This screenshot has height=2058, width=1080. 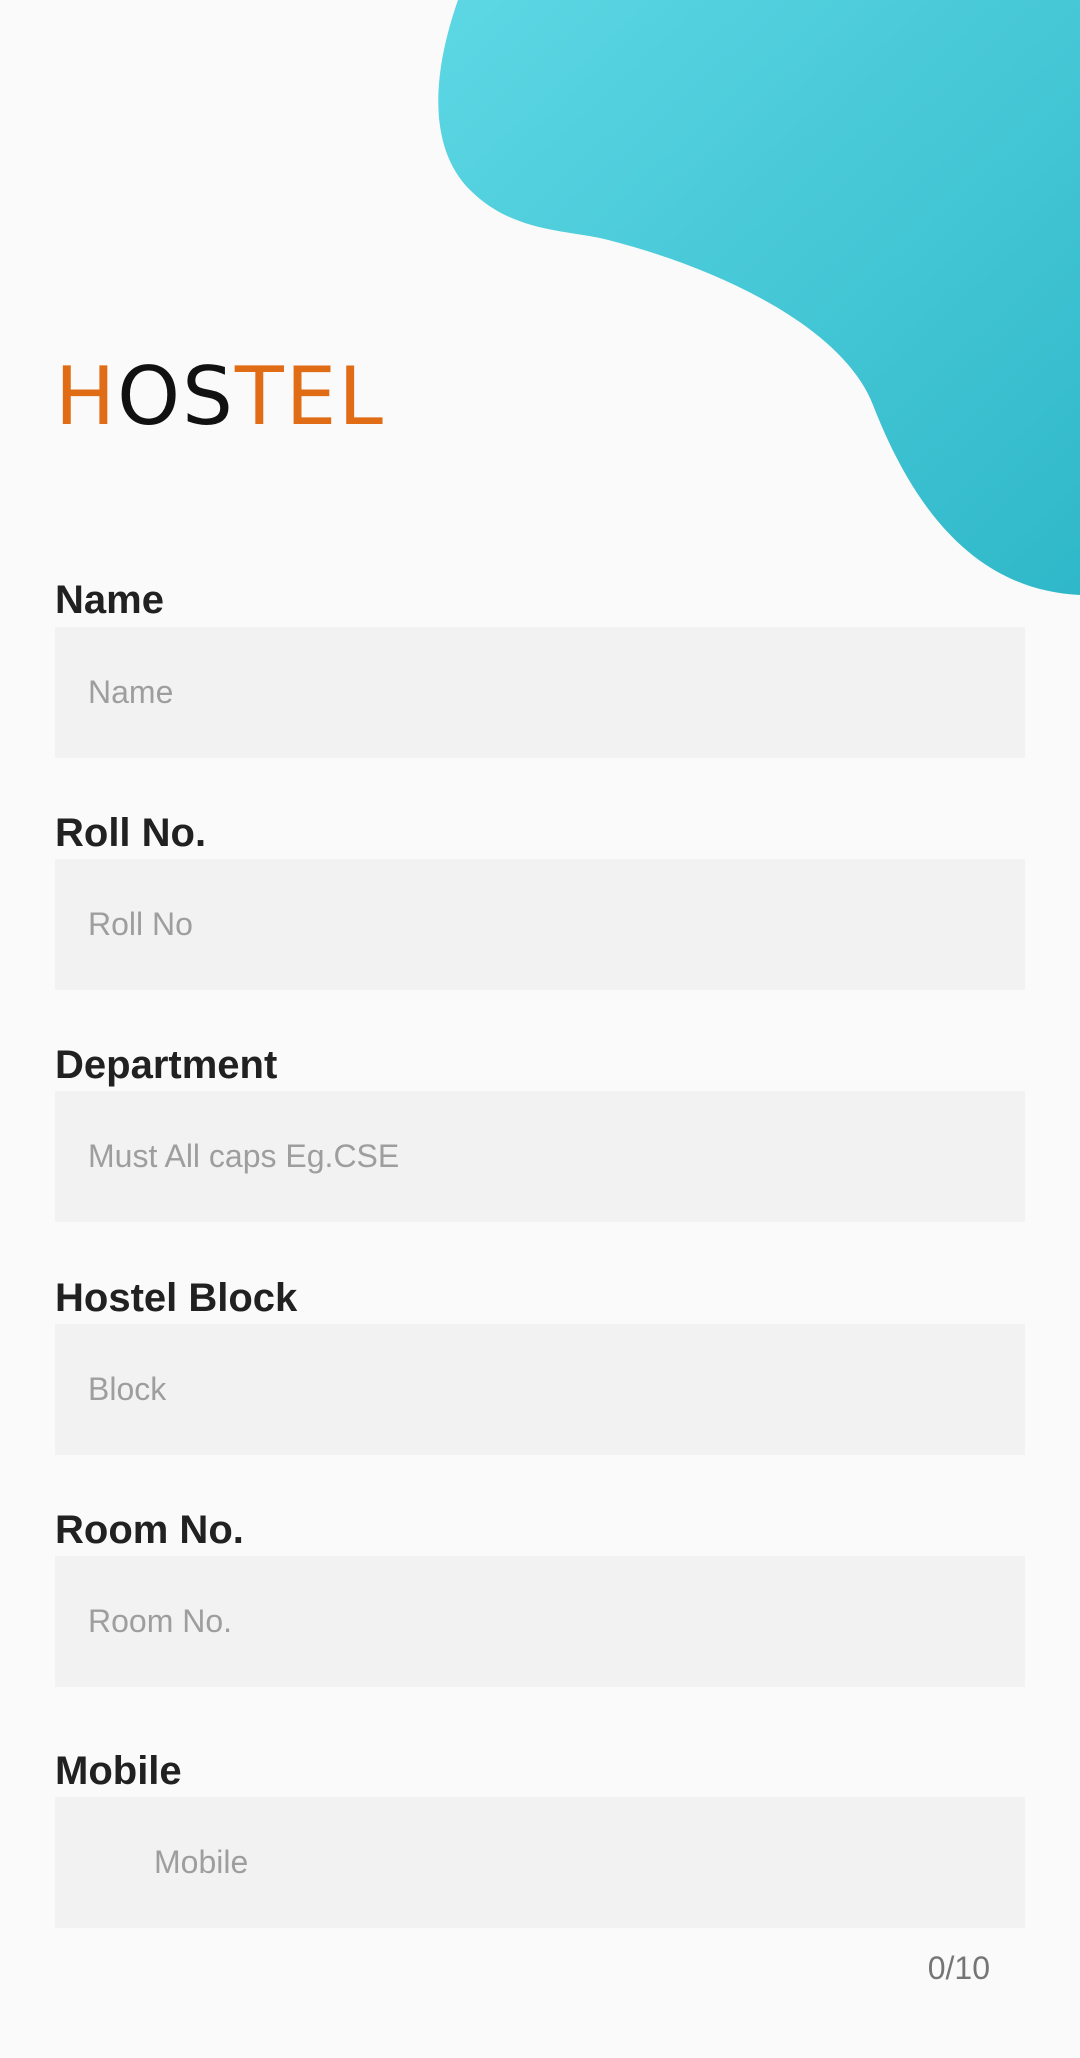 What do you see at coordinates (312, 396) in the screenshot?
I see `logo-letter: E` at bounding box center [312, 396].